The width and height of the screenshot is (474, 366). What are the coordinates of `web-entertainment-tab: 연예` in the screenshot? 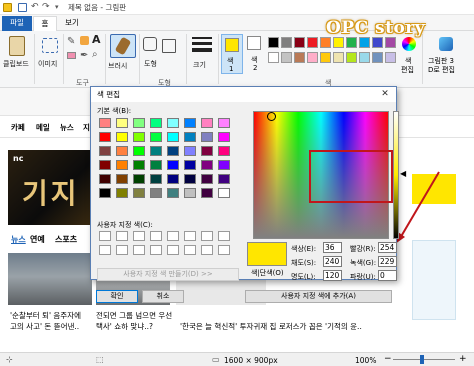 It's located at (37, 239).